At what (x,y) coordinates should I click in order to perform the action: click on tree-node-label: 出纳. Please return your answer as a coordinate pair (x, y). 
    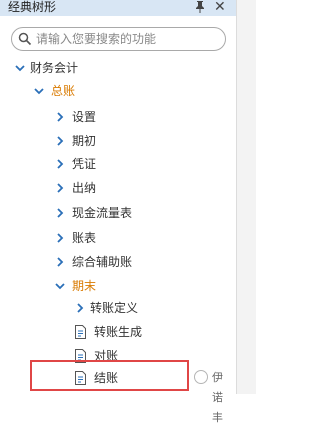
    Looking at the image, I should click on (84, 188).